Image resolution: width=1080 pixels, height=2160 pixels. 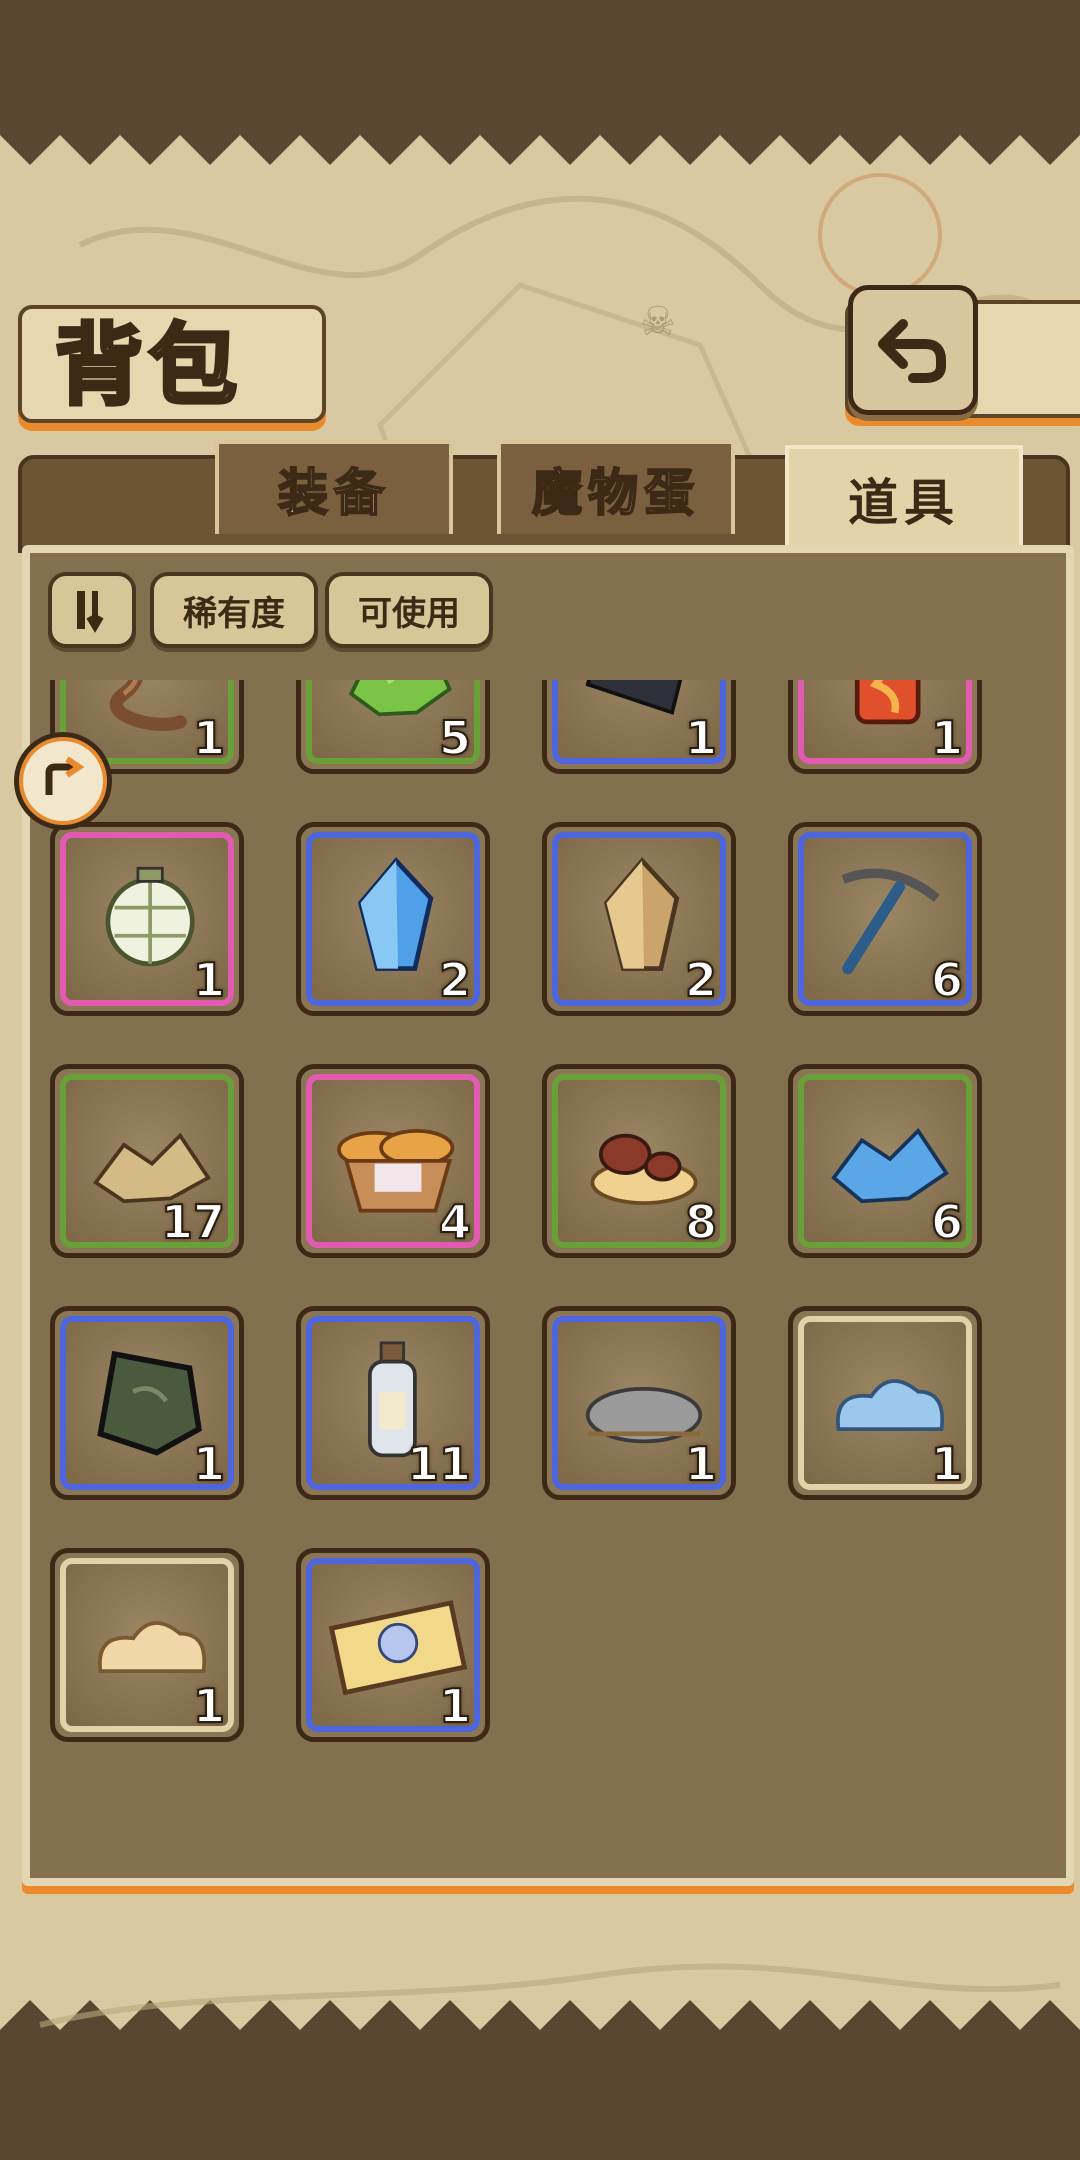 What do you see at coordinates (455, 1222) in the screenshot?
I see `item-count: 4` at bounding box center [455, 1222].